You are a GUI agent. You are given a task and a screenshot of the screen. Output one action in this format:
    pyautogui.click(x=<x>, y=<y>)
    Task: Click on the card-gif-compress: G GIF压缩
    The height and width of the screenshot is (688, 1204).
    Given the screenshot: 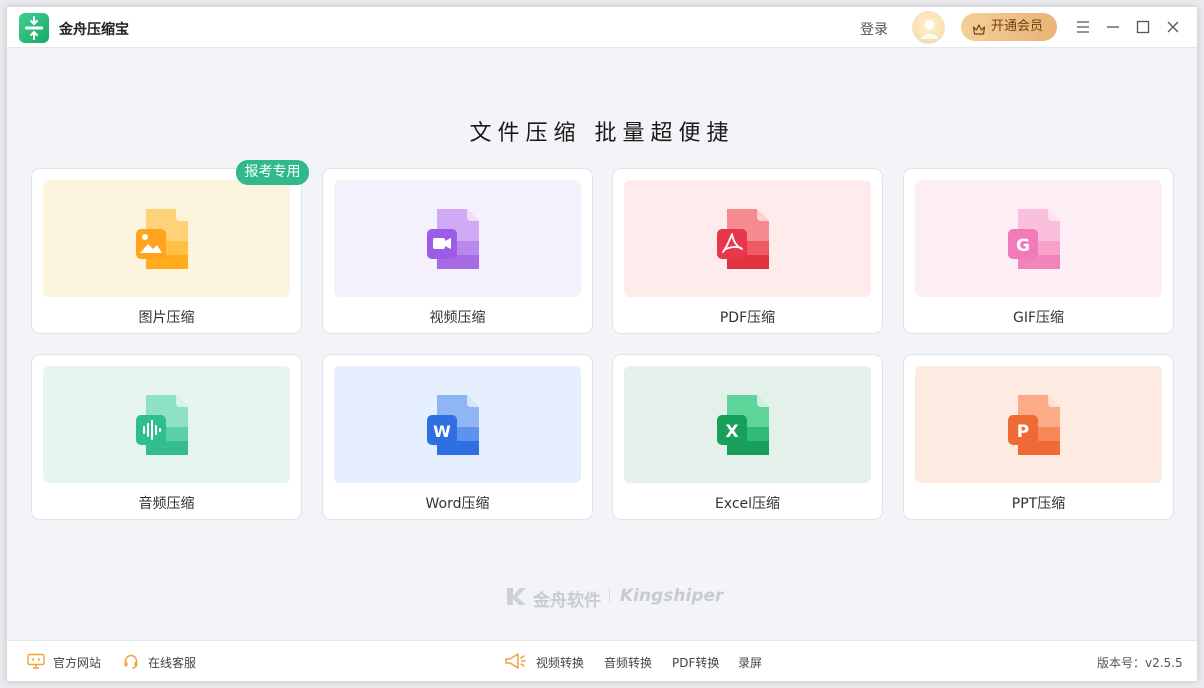 What is the action you would take?
    pyautogui.click(x=1038, y=251)
    